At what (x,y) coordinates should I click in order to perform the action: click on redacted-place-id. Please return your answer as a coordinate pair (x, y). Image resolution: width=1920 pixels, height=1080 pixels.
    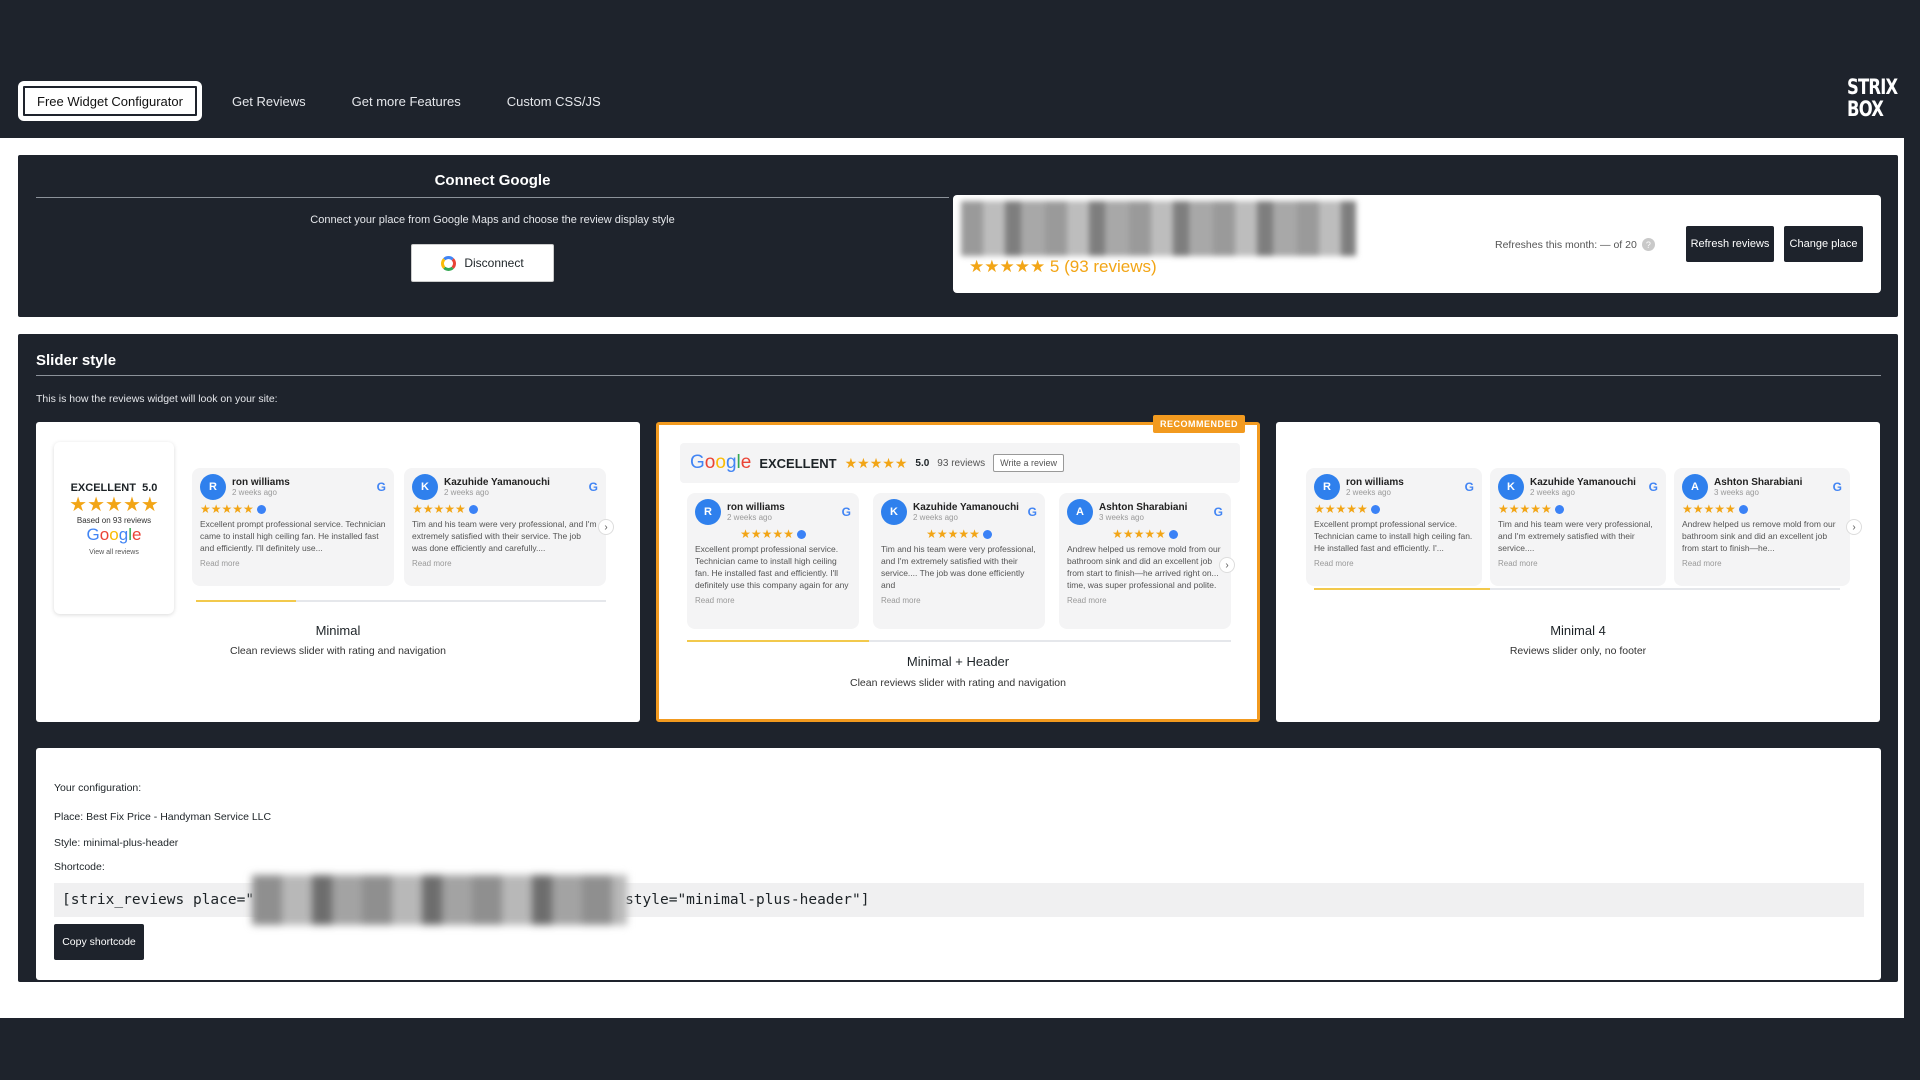
    Looking at the image, I should click on (440, 900).